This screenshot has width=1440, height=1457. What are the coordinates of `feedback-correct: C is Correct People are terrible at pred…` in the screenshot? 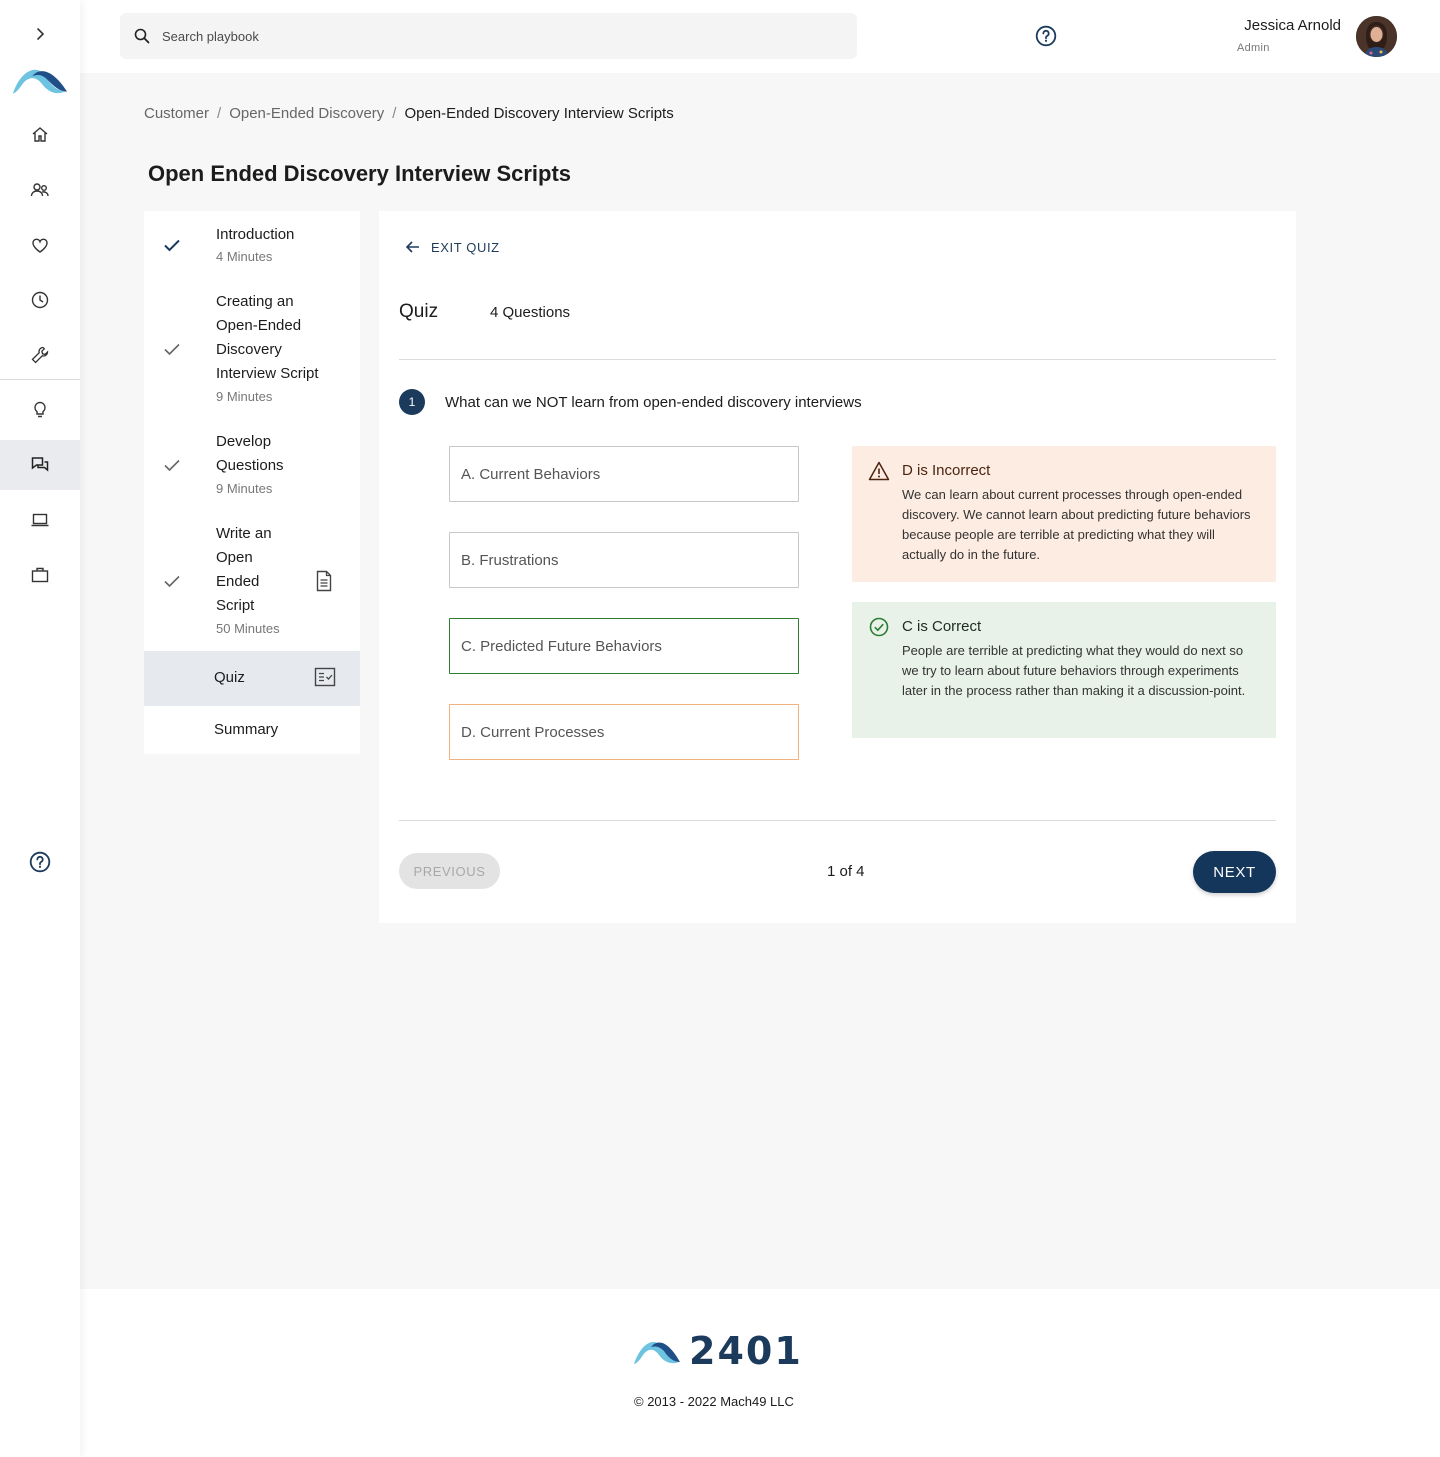 It's located at (1064, 670).